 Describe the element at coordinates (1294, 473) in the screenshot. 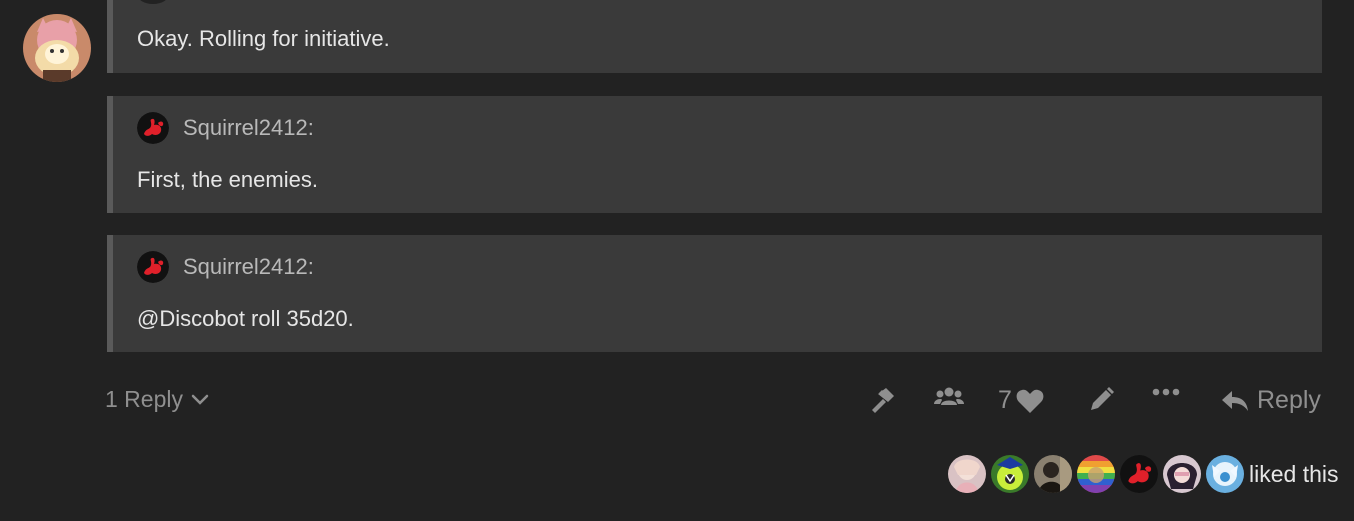

I see `liked-this-label: liked this` at that location.